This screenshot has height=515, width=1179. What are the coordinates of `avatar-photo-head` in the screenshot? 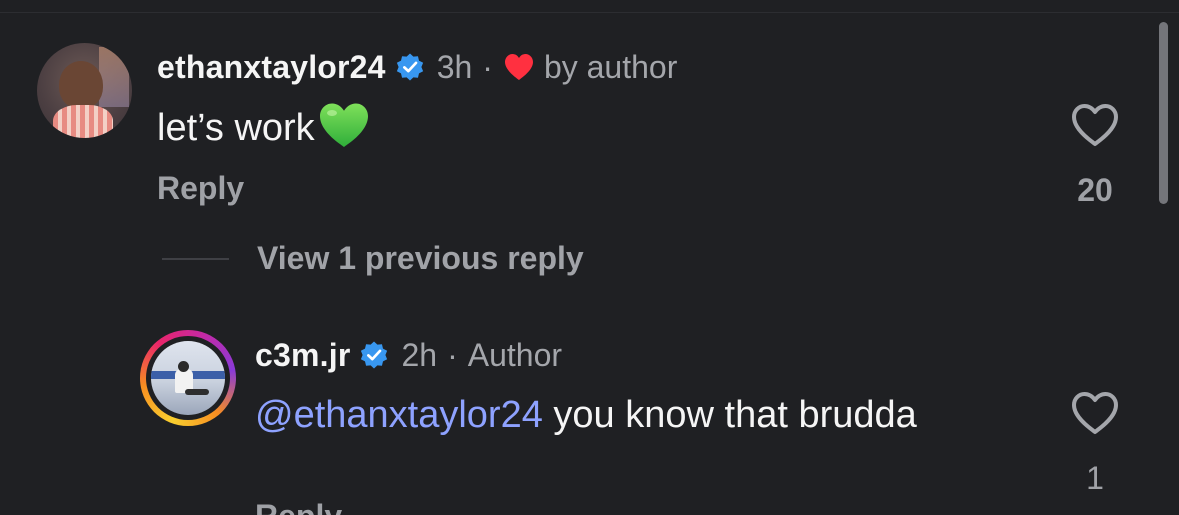 It's located at (183, 366).